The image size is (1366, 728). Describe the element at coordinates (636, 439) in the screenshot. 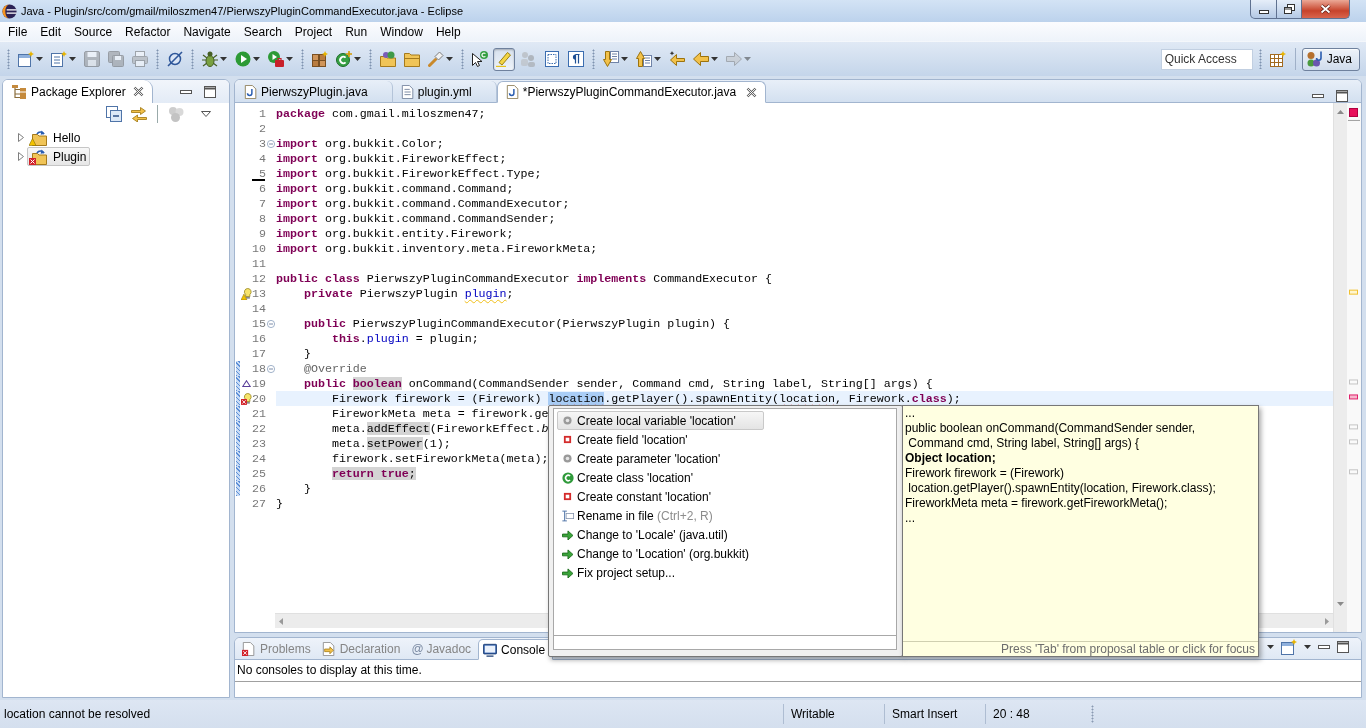

I see `quick-fix-item: Create field 'location'` at that location.